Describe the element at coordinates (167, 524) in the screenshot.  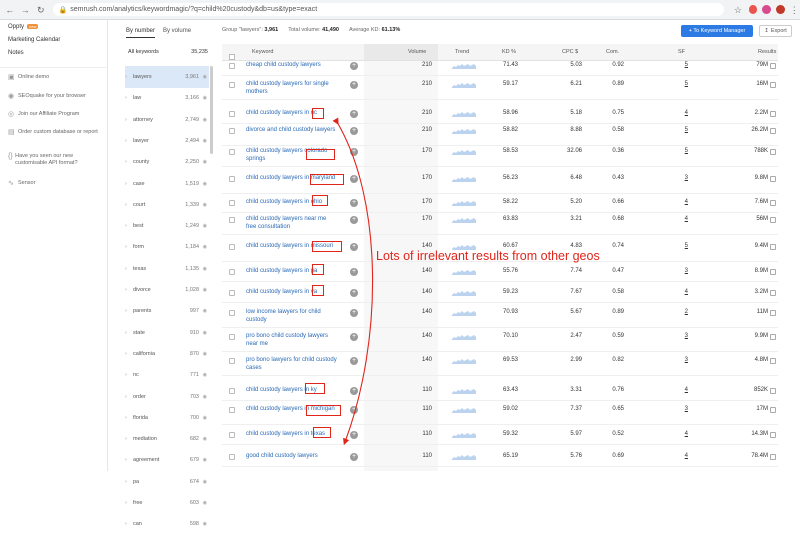
I see `group-item: ›can598◉` at that location.